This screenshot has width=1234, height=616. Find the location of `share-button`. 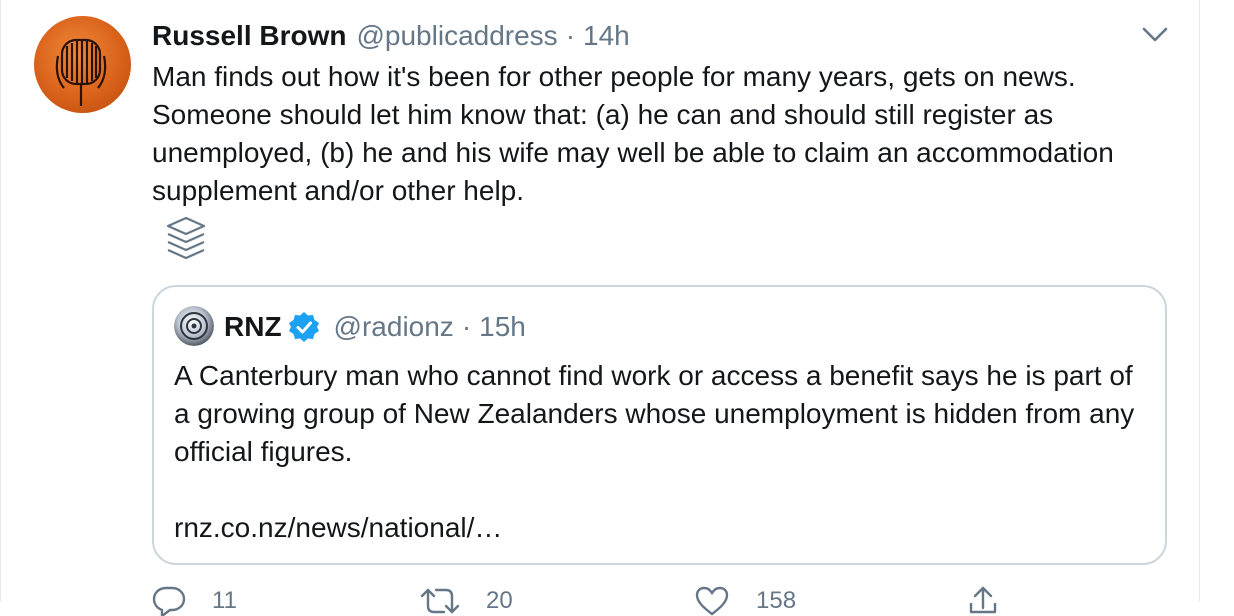

share-button is located at coordinates (983, 601).